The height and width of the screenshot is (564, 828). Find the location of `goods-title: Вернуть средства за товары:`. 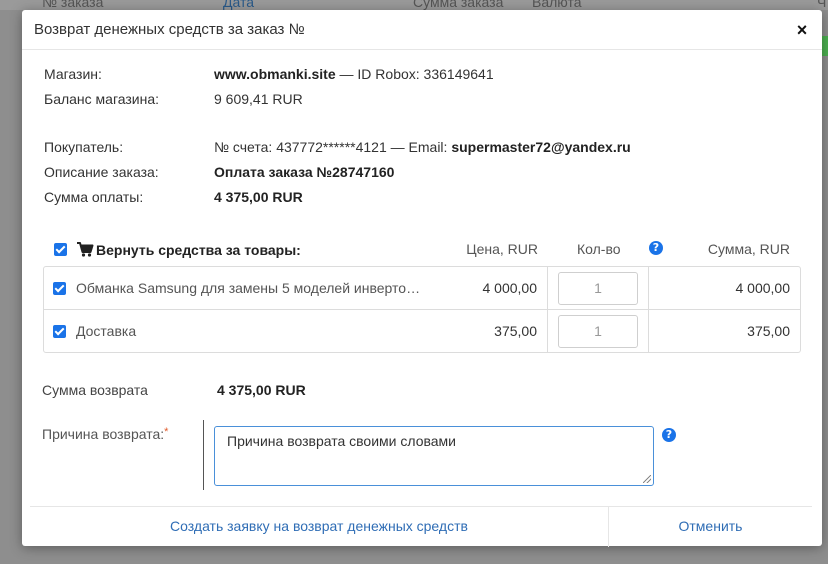

goods-title: Вернуть средства за товары: is located at coordinates (198, 250).